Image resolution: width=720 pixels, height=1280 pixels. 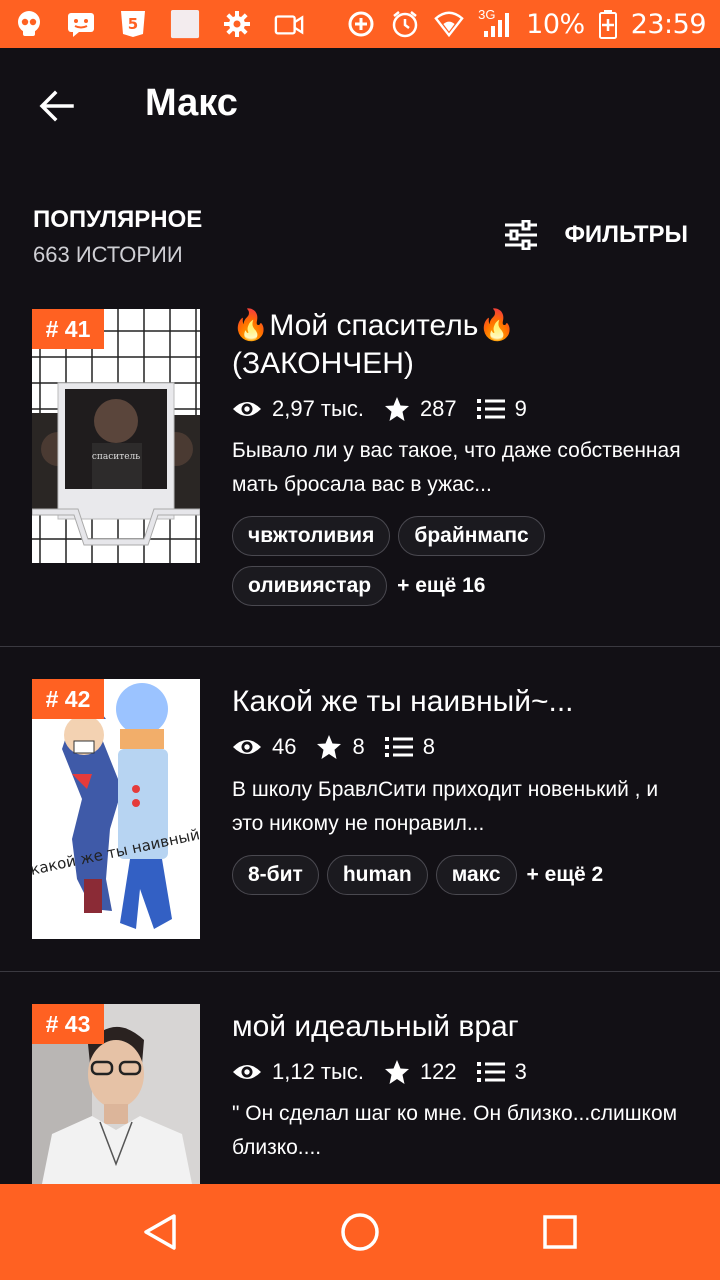 I want to click on views-stat: 2,97 тыс., so click(x=298, y=409).